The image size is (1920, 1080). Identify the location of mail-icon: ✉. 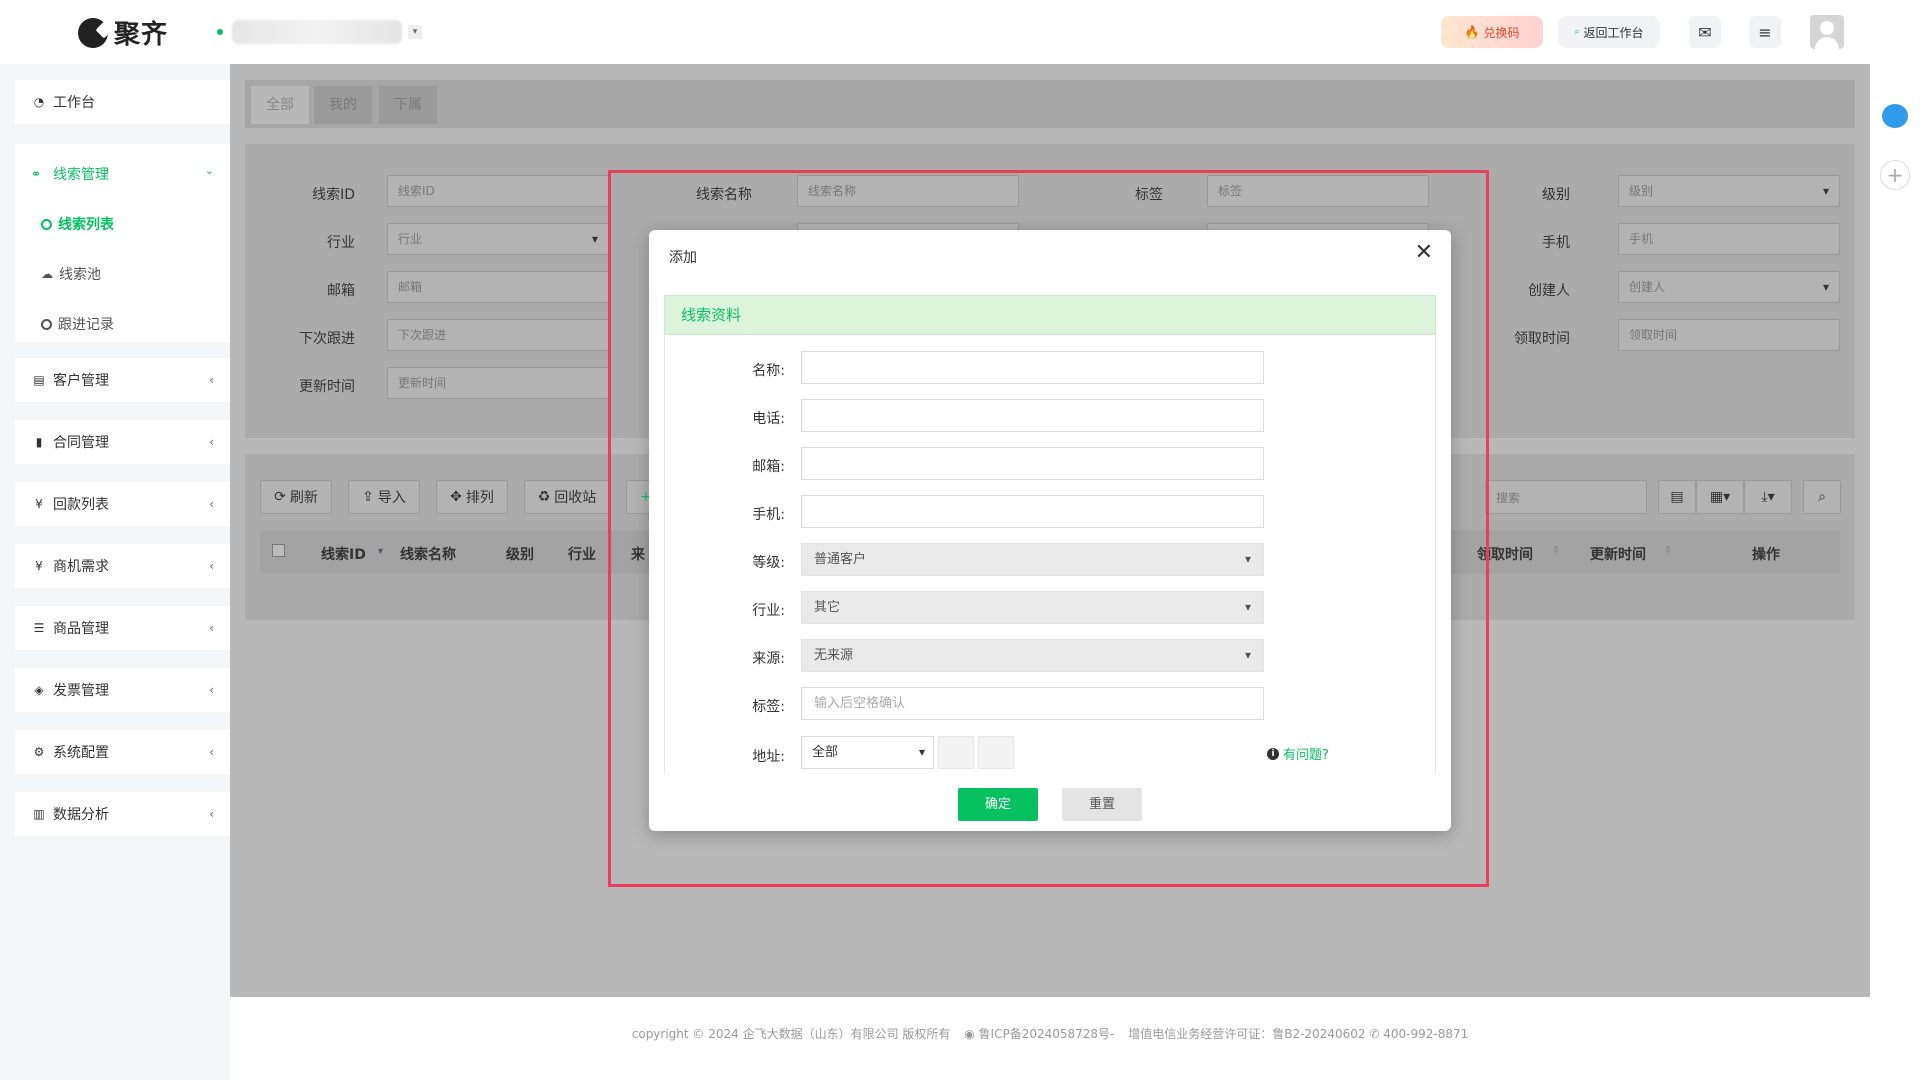
(1705, 32).